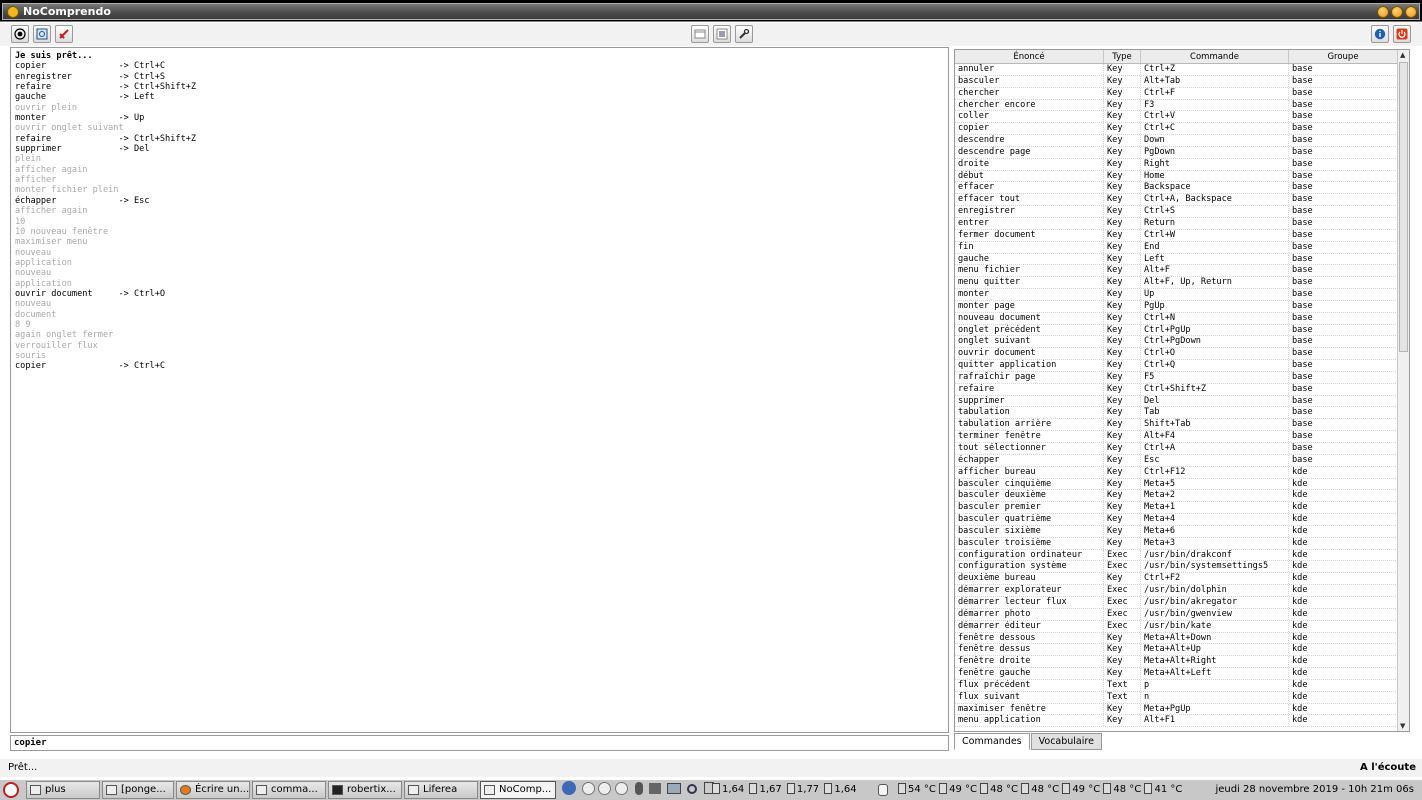  Describe the element at coordinates (1176, 295) in the screenshot. I see `table-row: monter Key Up base` at that location.